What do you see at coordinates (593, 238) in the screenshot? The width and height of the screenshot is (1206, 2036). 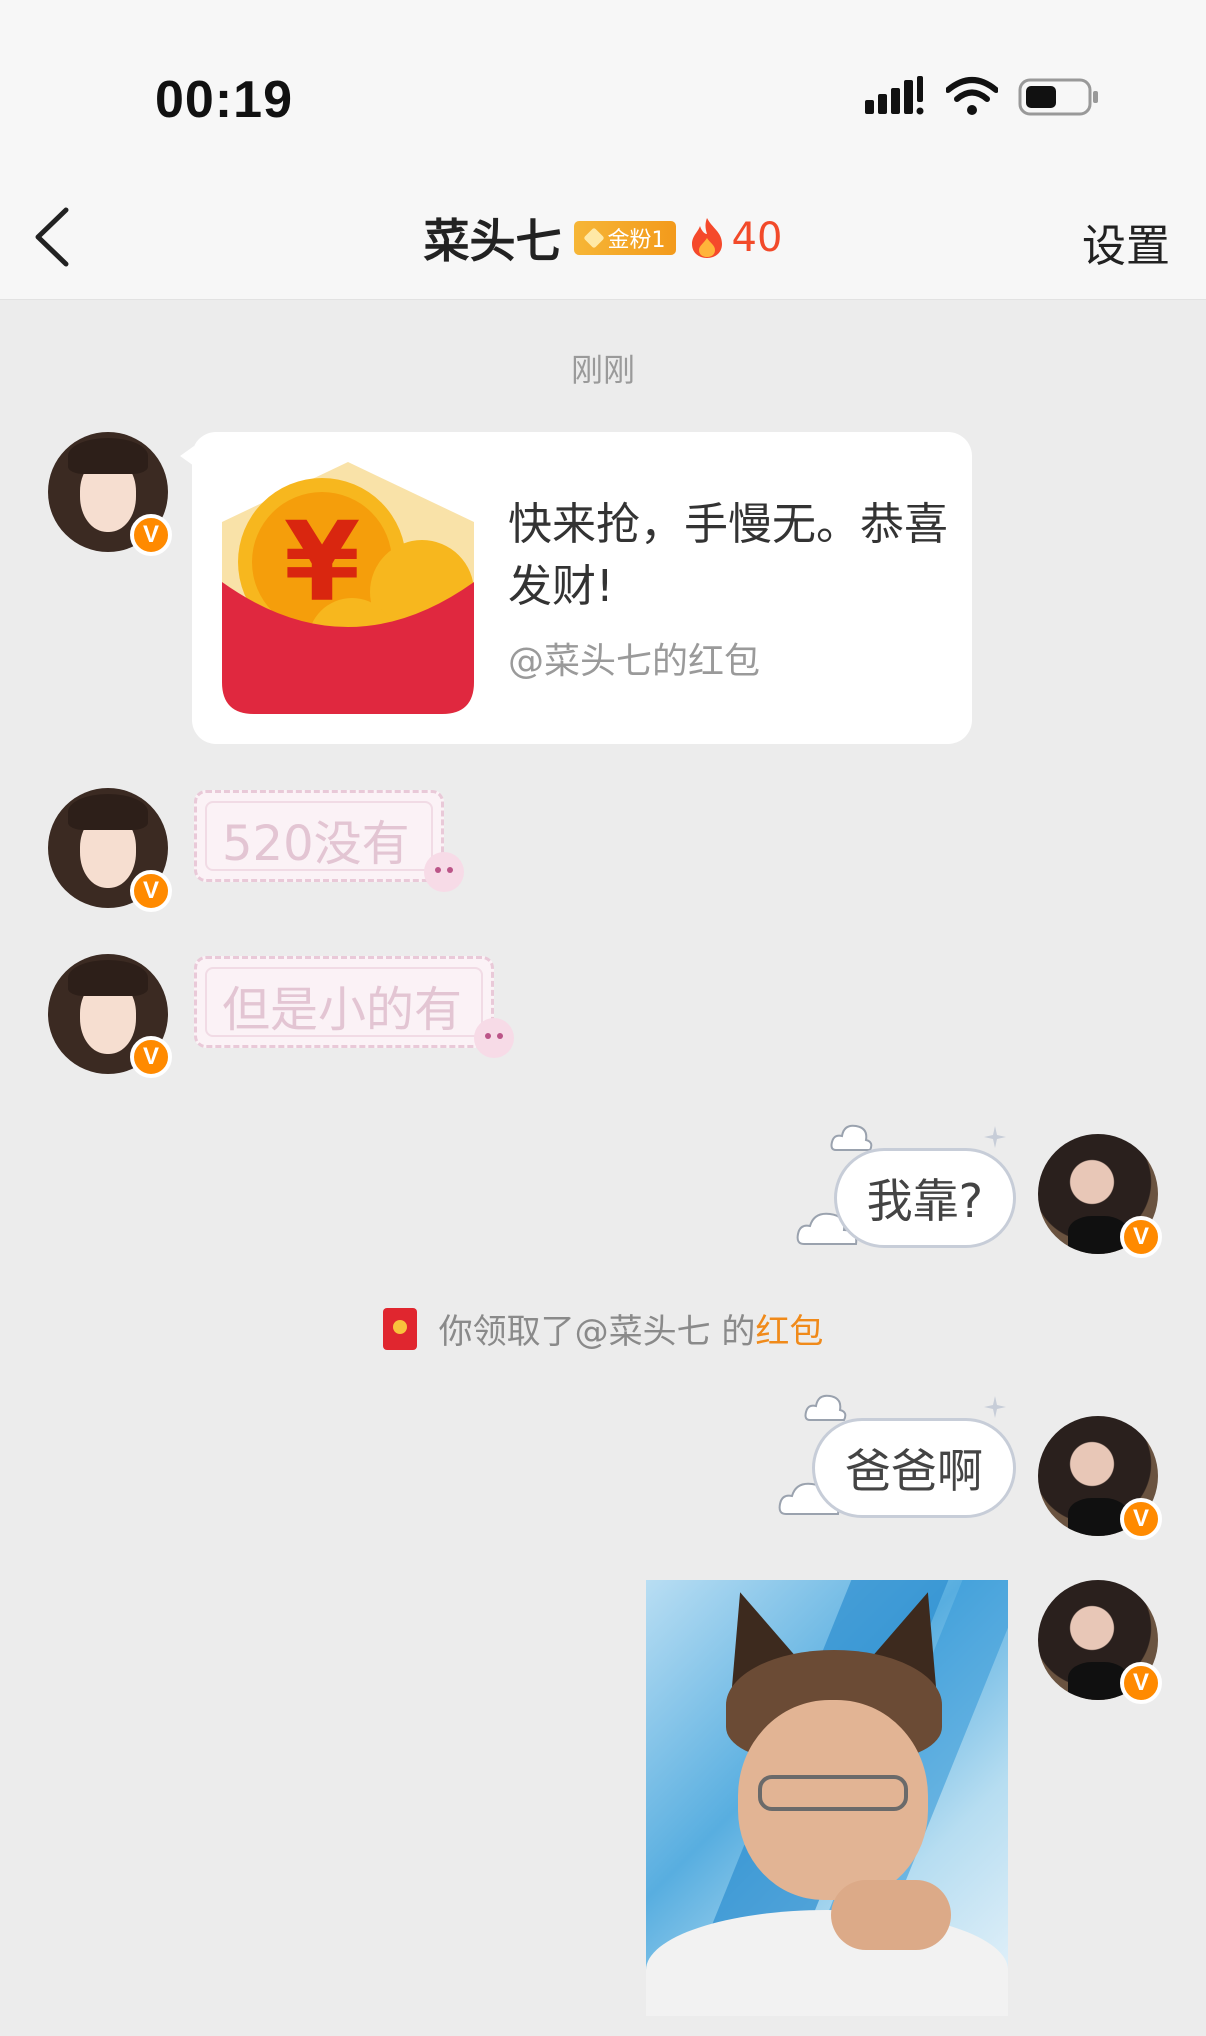 I see `gem-icon` at bounding box center [593, 238].